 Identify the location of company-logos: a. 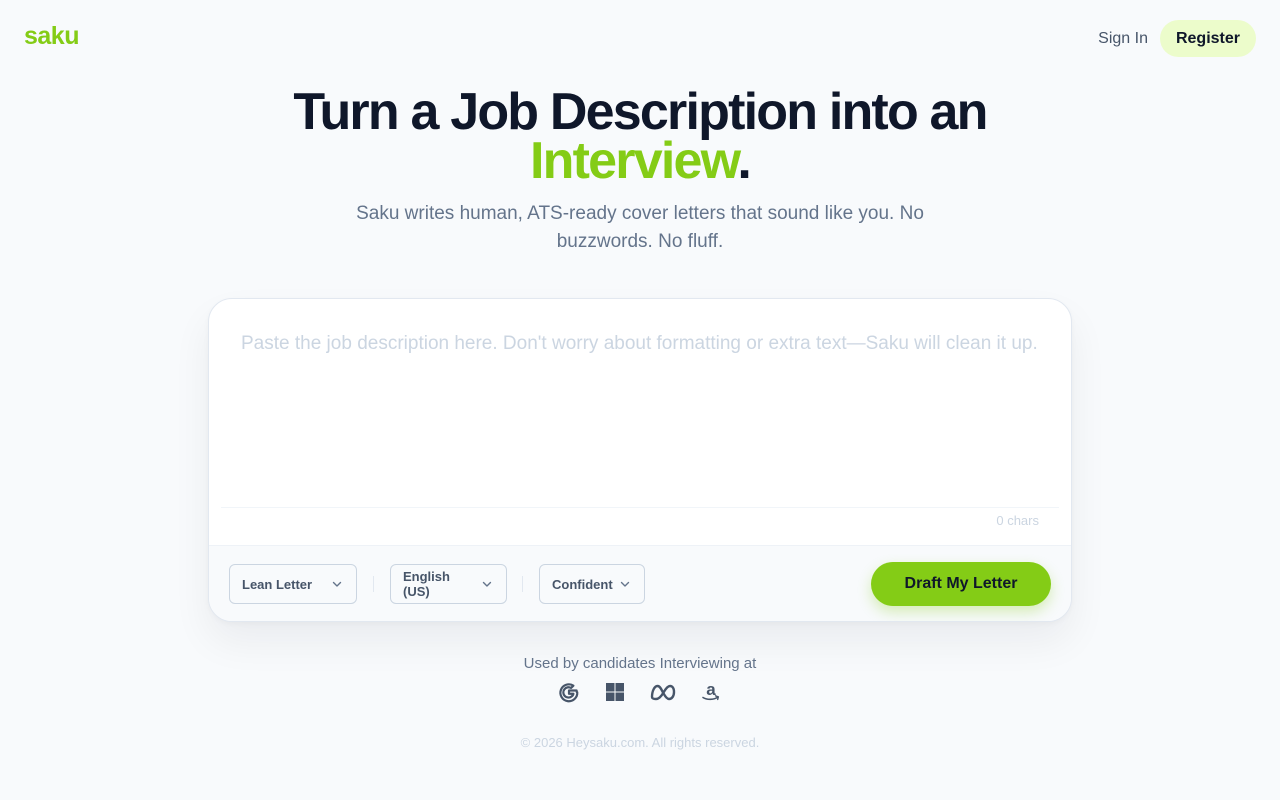
(640, 692).